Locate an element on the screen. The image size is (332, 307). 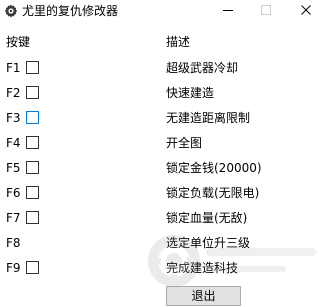
close-icon is located at coordinates (306, 10).